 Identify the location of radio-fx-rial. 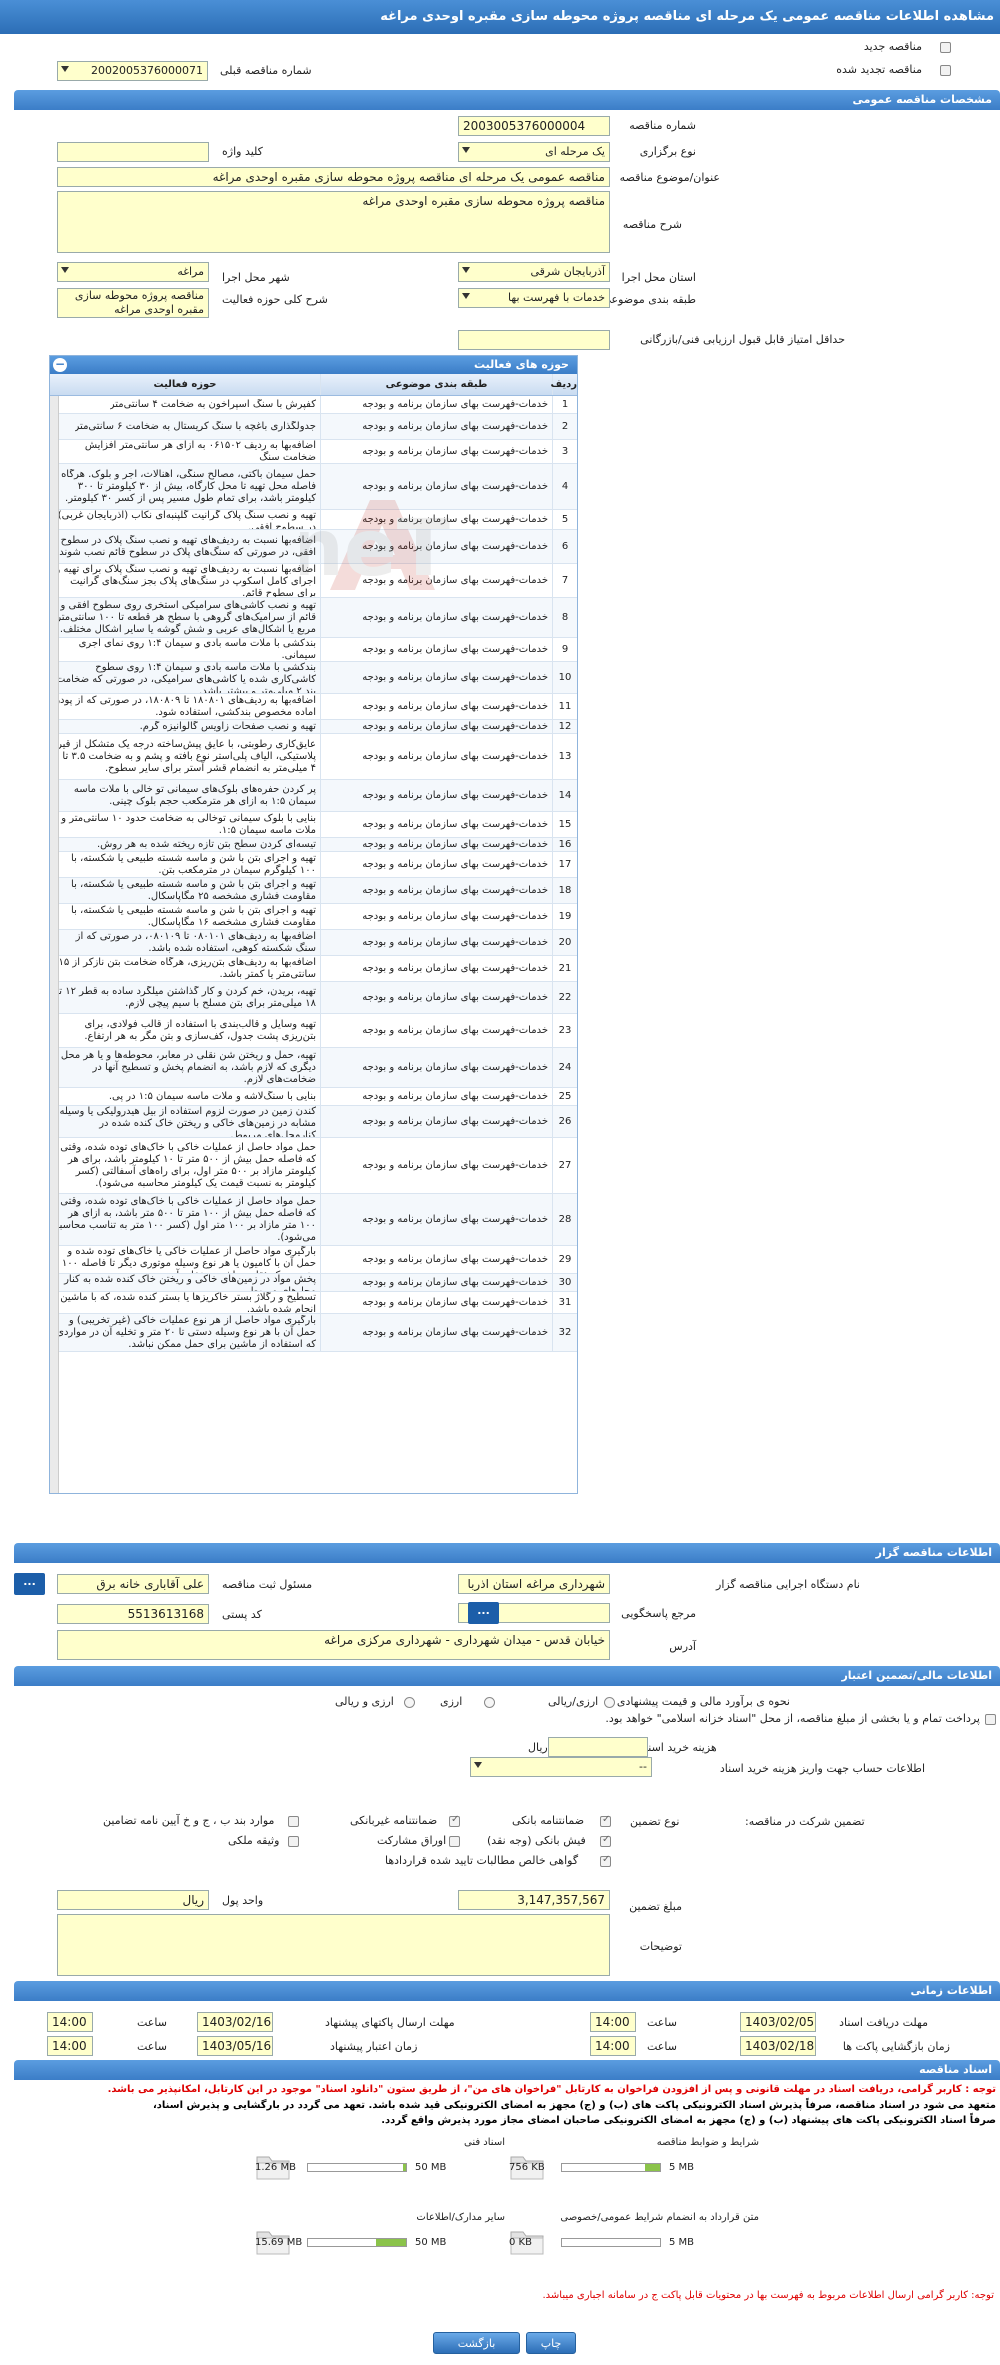
(409, 1702).